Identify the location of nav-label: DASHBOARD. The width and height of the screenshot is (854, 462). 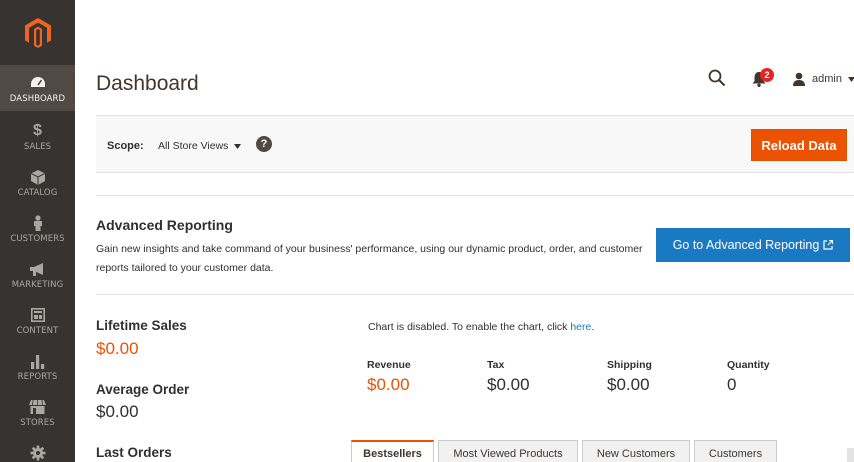
(37, 99).